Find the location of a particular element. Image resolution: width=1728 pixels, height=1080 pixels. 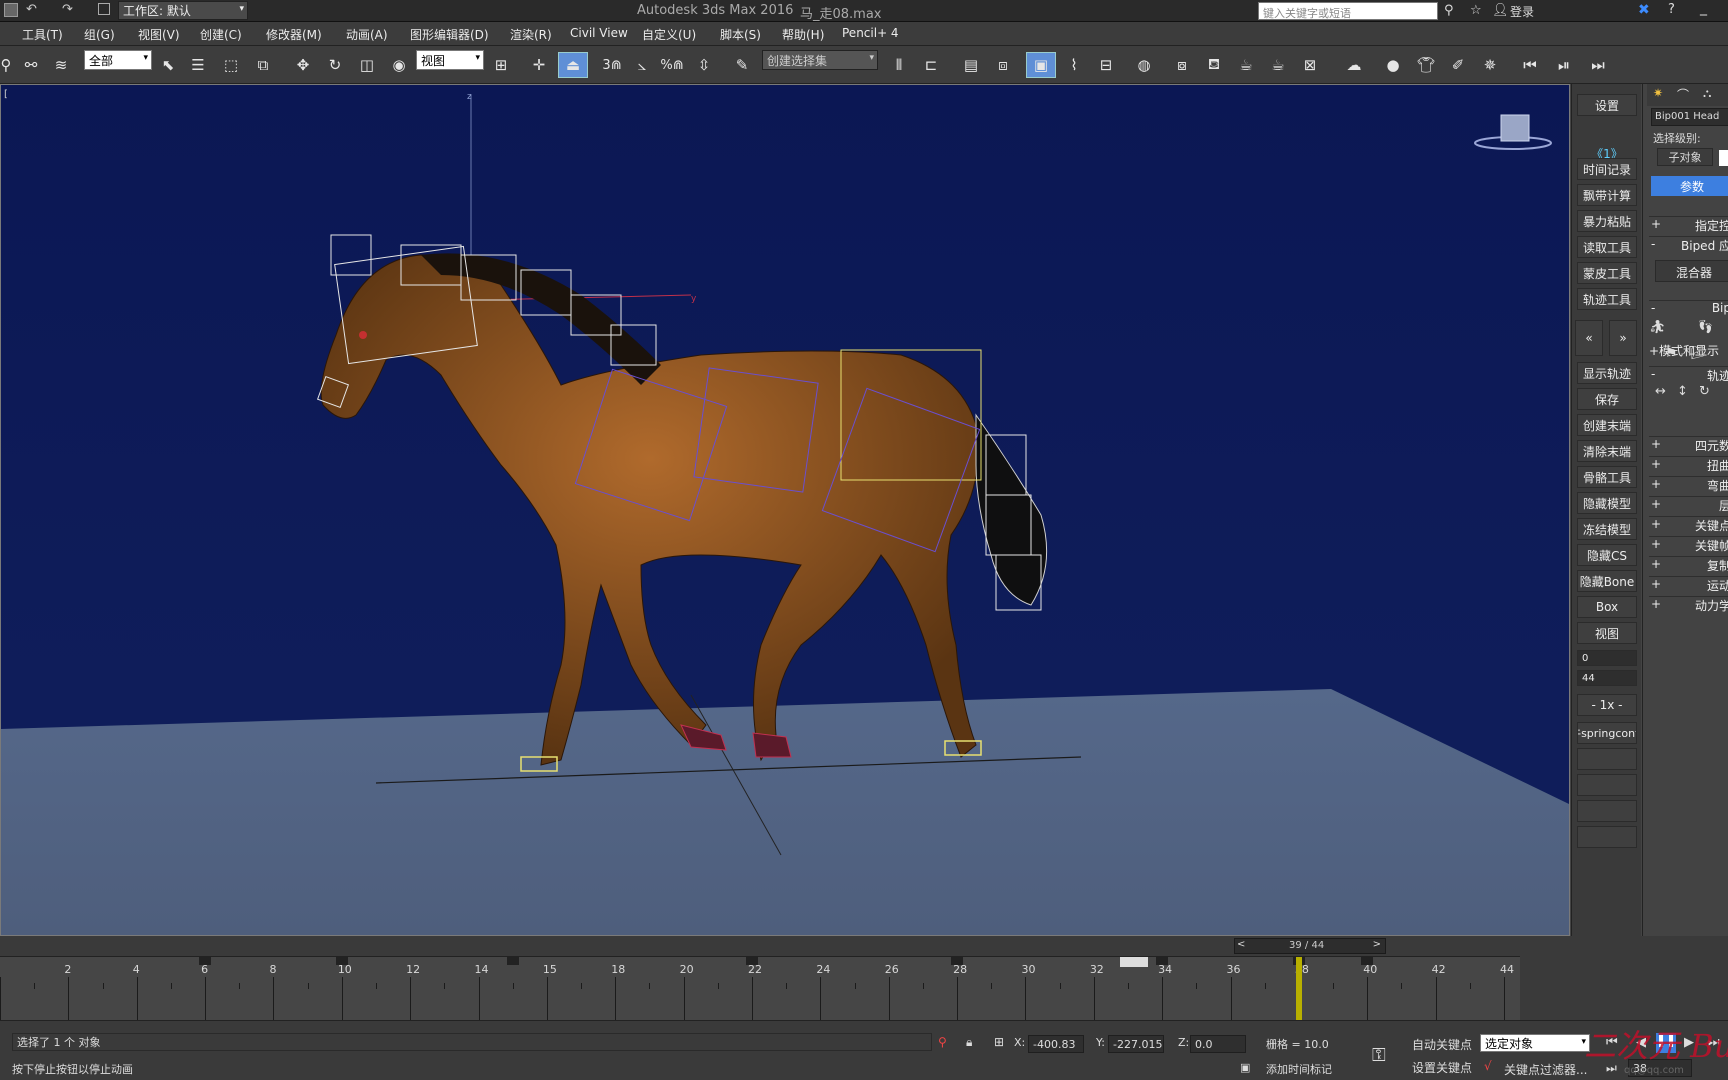

keyboard-shortcut-override-icon: ⏏ is located at coordinates (573, 65).